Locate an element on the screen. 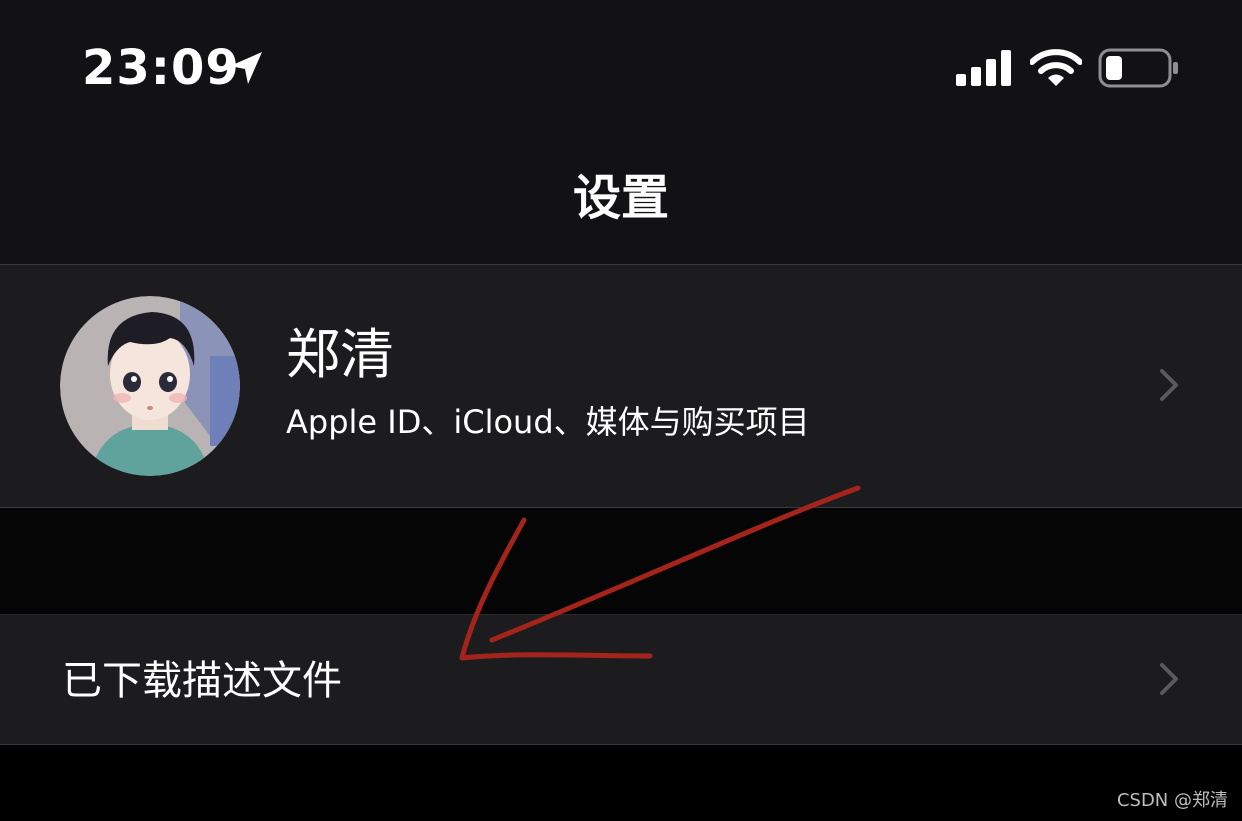 The height and width of the screenshot is (821, 1242). signal-icon is located at coordinates (983, 68).